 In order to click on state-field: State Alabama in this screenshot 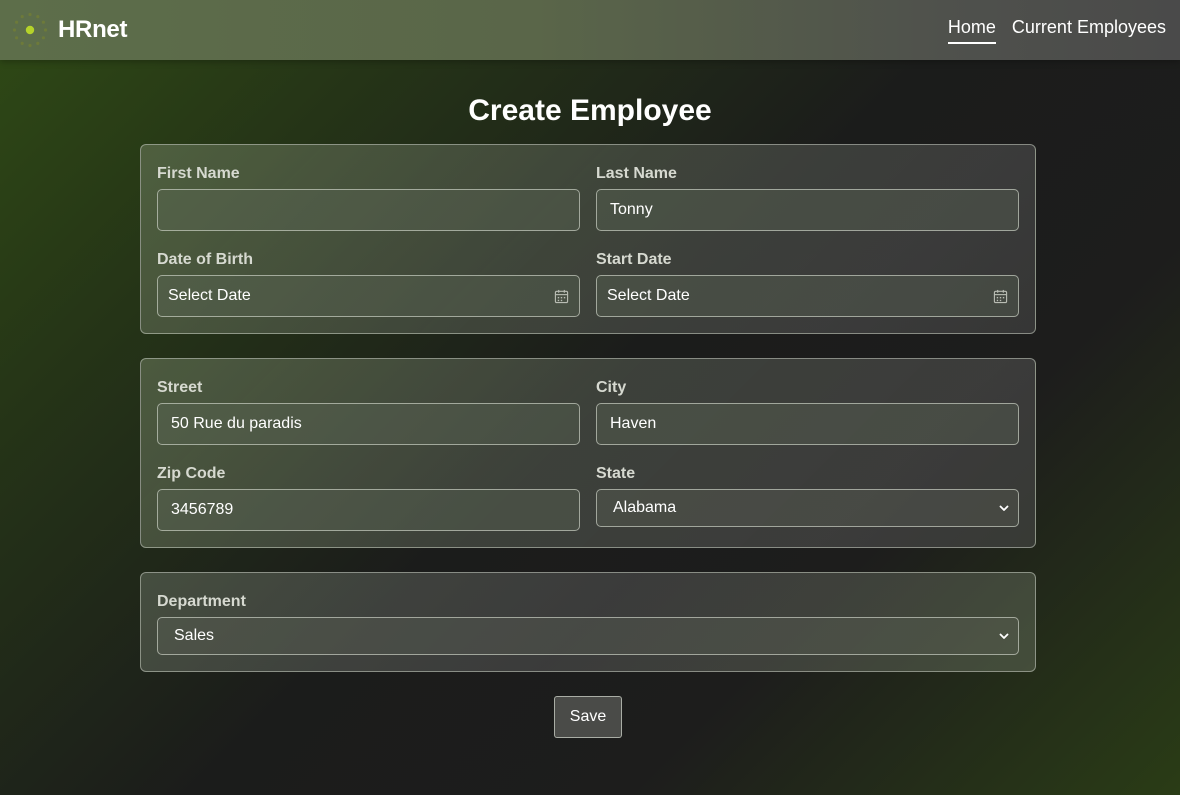, I will do `click(807, 509)`.